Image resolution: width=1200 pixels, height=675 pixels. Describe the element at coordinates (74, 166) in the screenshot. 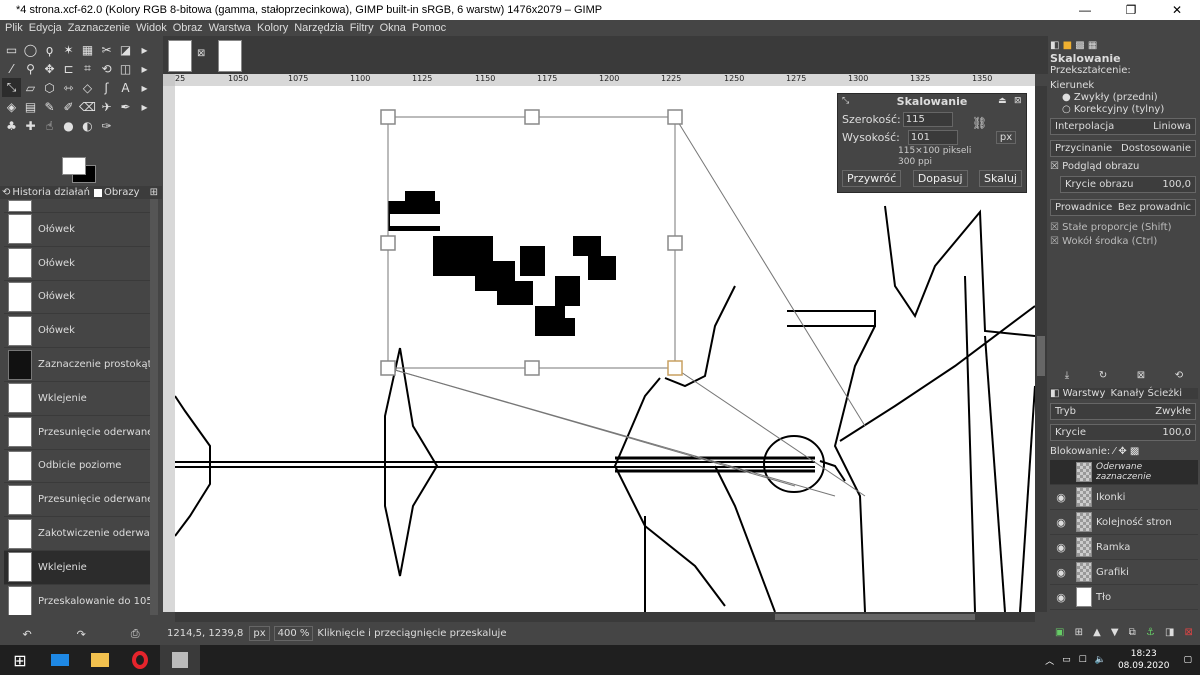

I see `foreground-color-swatch` at that location.